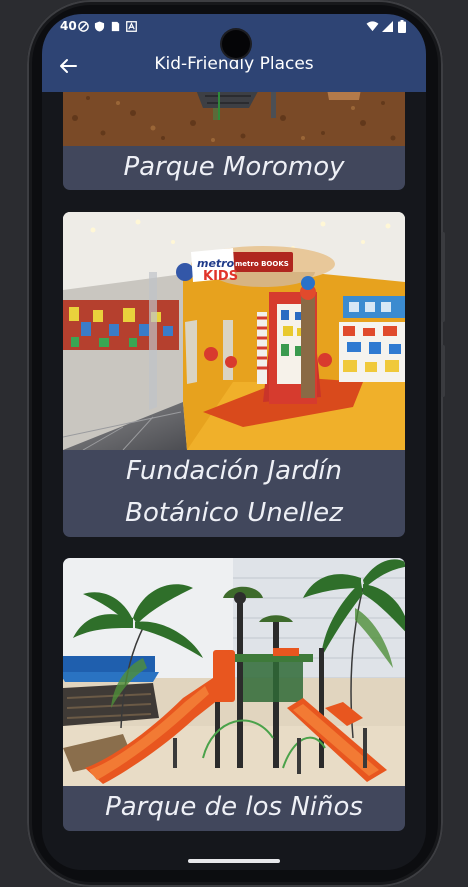 This screenshot has height=887, width=468. I want to click on store-brand-books: metro BOOKS, so click(262, 264).